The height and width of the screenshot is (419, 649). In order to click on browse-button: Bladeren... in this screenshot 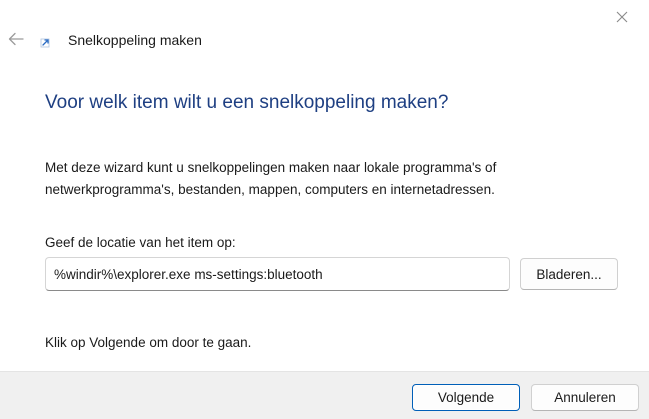, I will do `click(569, 274)`.